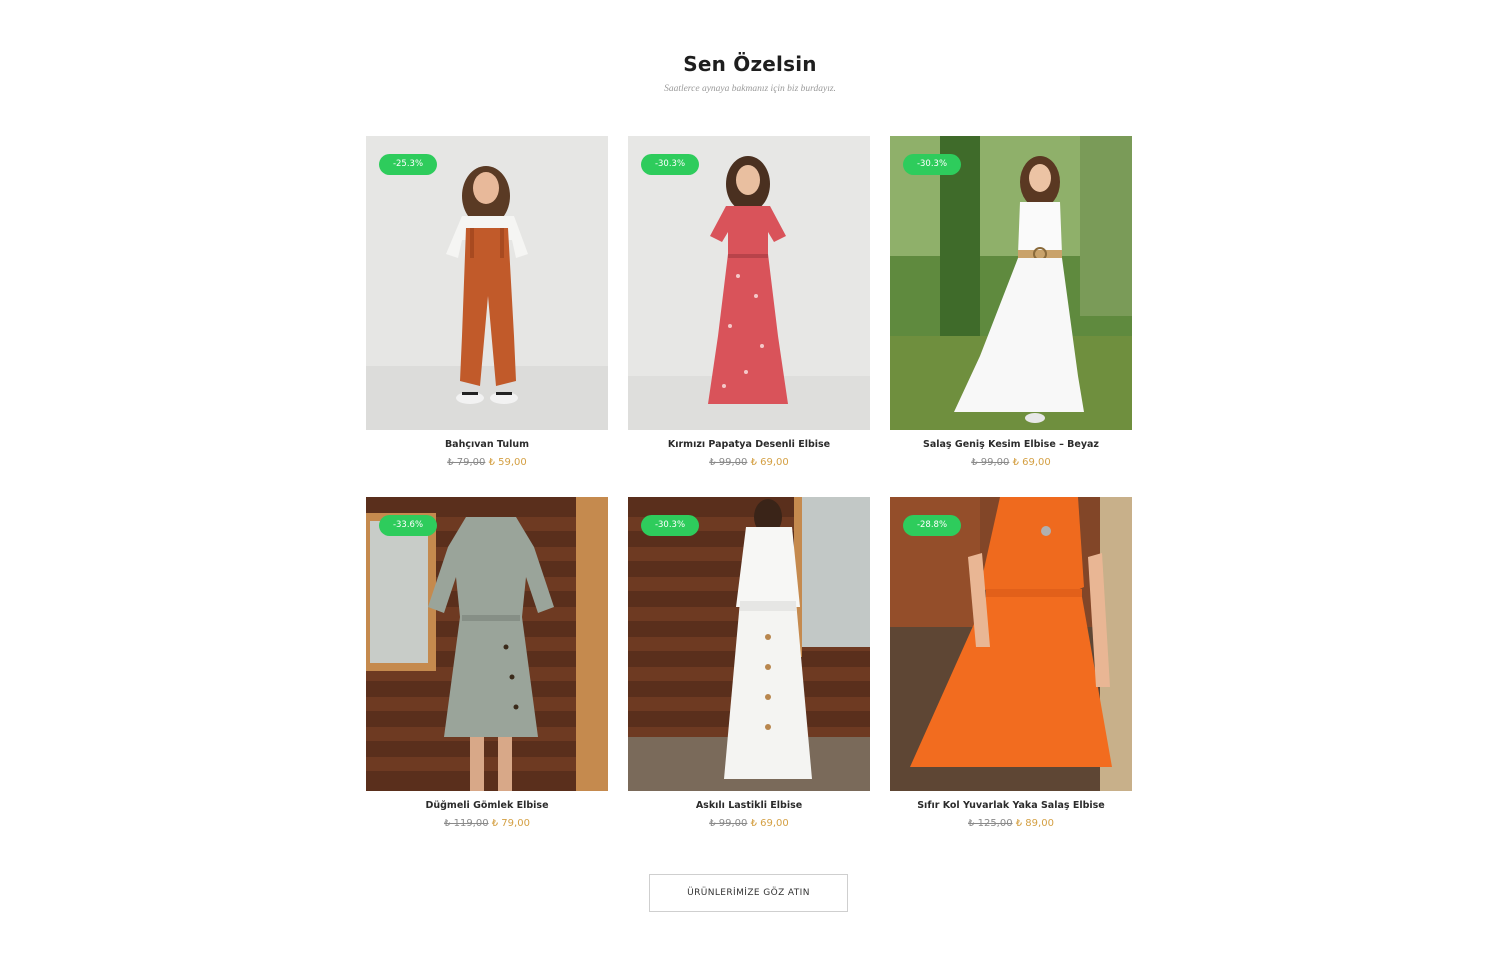 This screenshot has width=1500, height=959. I want to click on product-name: Düğmeli Gömlek Elbise, so click(487, 805).